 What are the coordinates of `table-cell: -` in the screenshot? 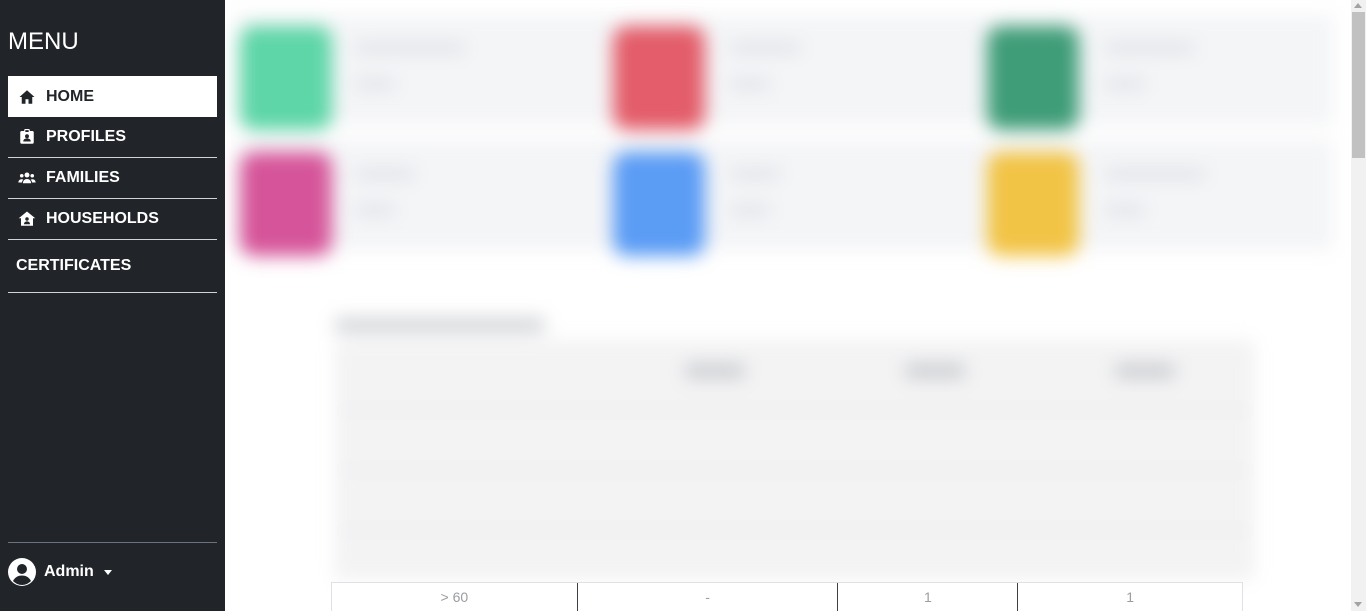 It's located at (708, 597).